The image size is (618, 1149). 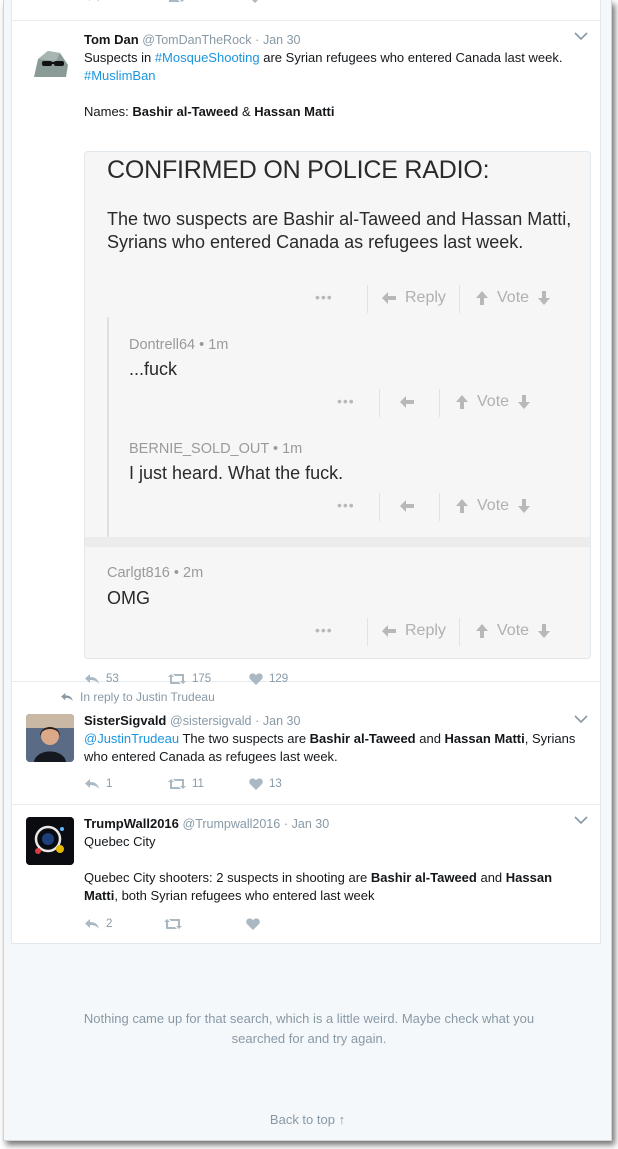 I want to click on username: @Trumpwall2016, so click(x=232, y=824).